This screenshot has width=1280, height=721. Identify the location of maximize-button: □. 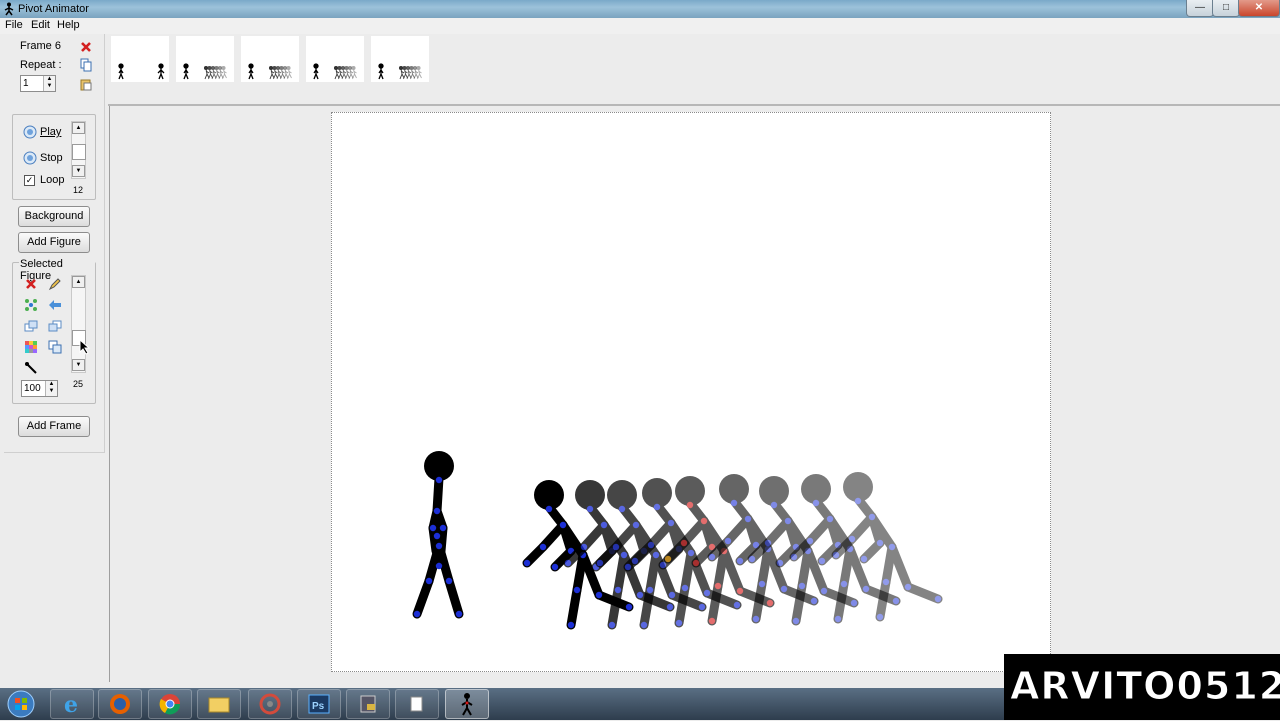
(1226, 8).